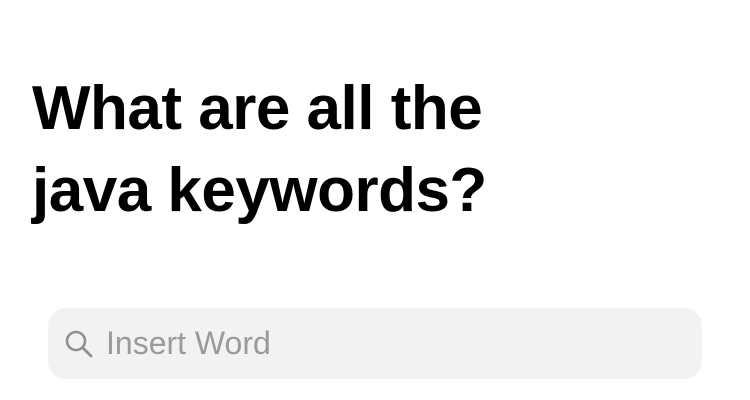 Image resolution: width=750 pixels, height=400 pixels. I want to click on search-icon, so click(79, 344).